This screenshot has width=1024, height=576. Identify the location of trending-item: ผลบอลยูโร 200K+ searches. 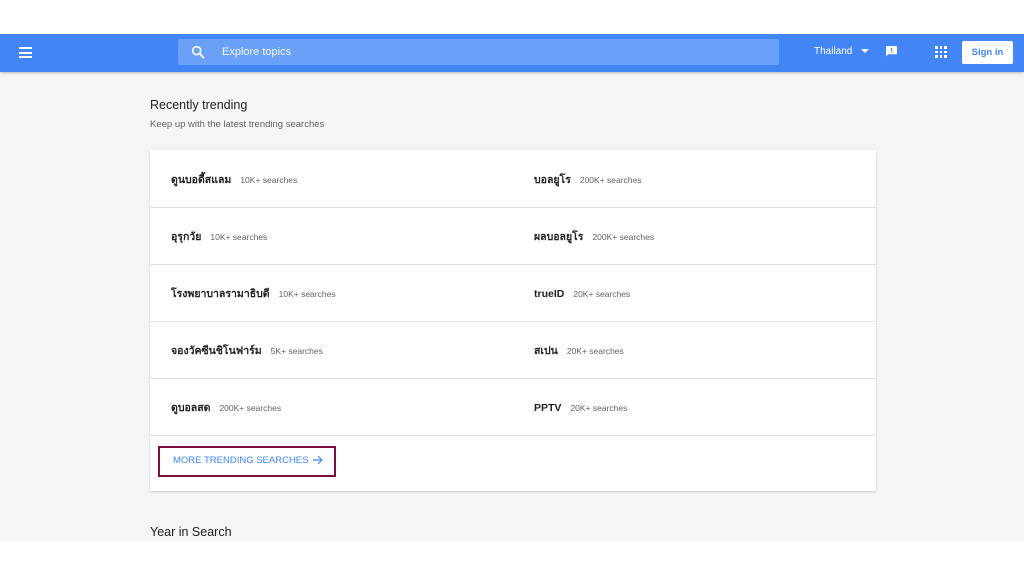
(594, 235).